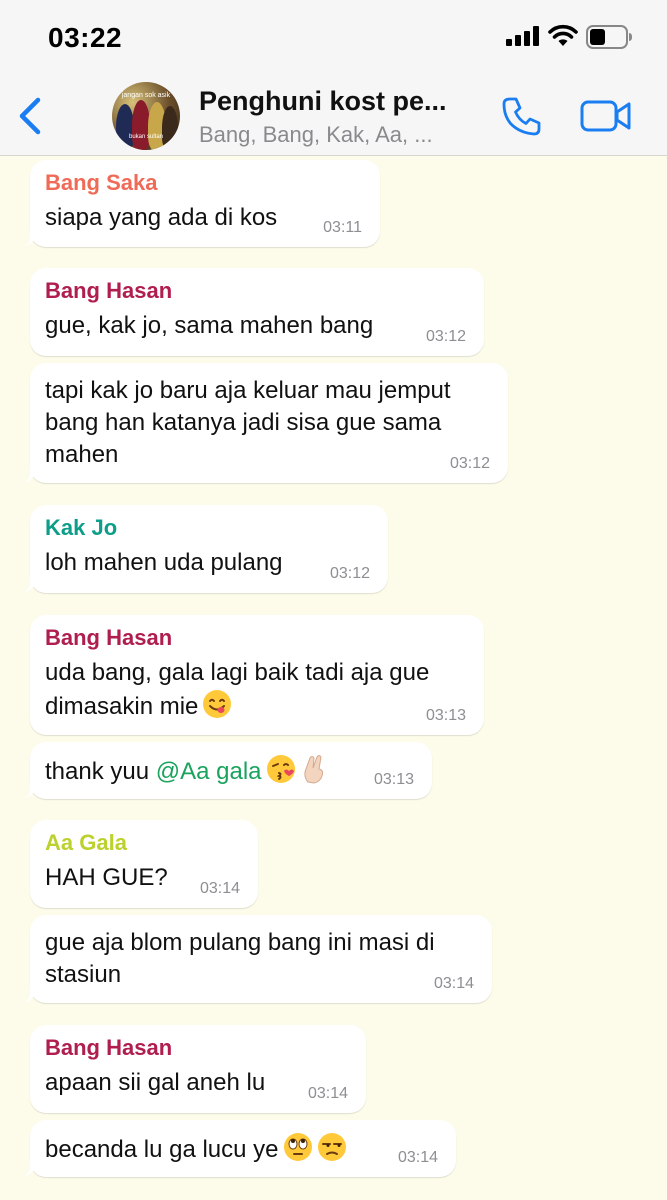  I want to click on message-bubble: becanda lu ga lucu ye 03:14, so click(233, 1148).